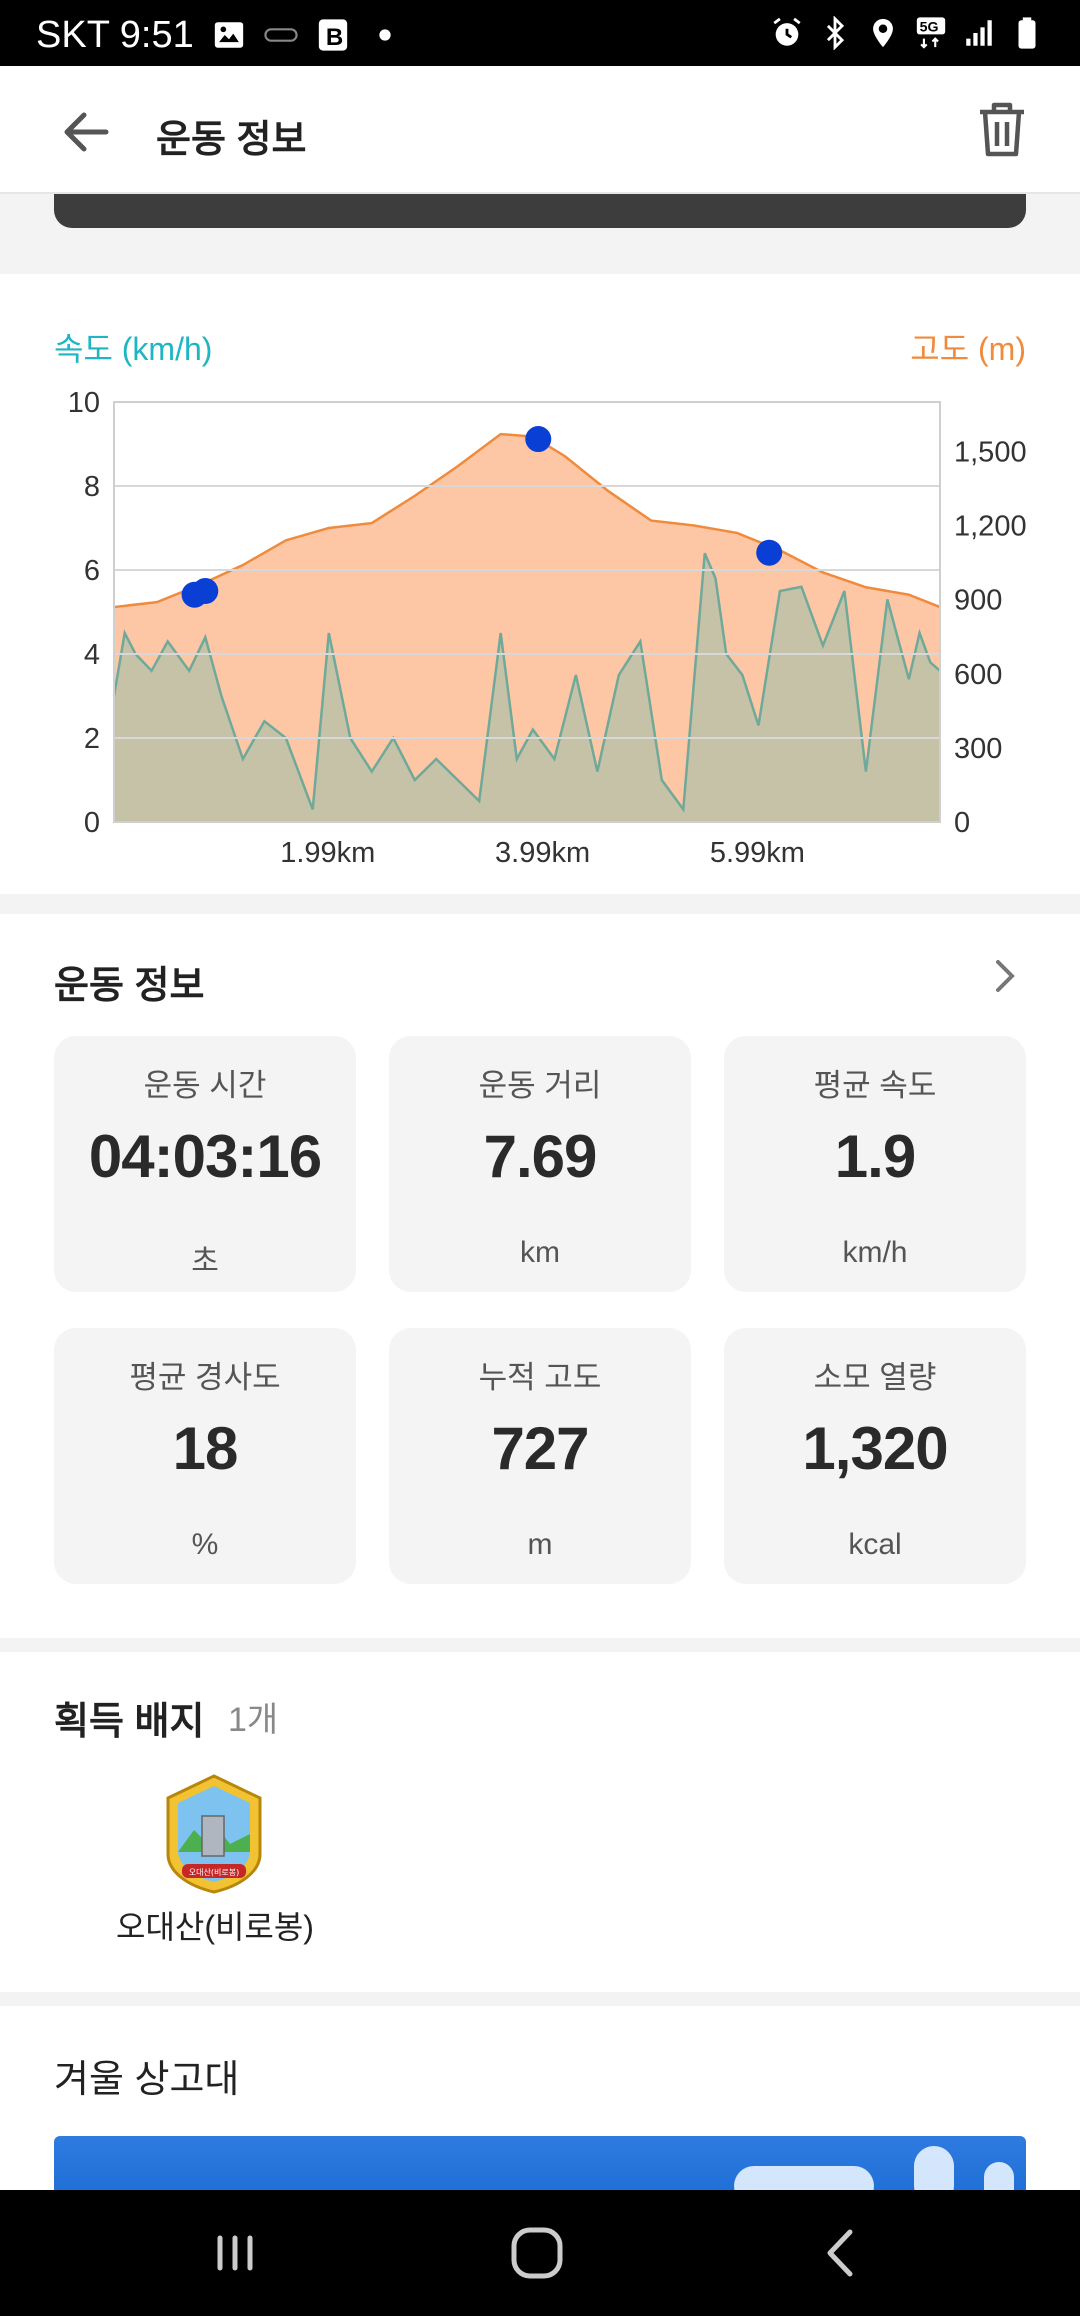  Describe the element at coordinates (129, 986) in the screenshot. I see `stats-section-title: 운동 정보` at that location.